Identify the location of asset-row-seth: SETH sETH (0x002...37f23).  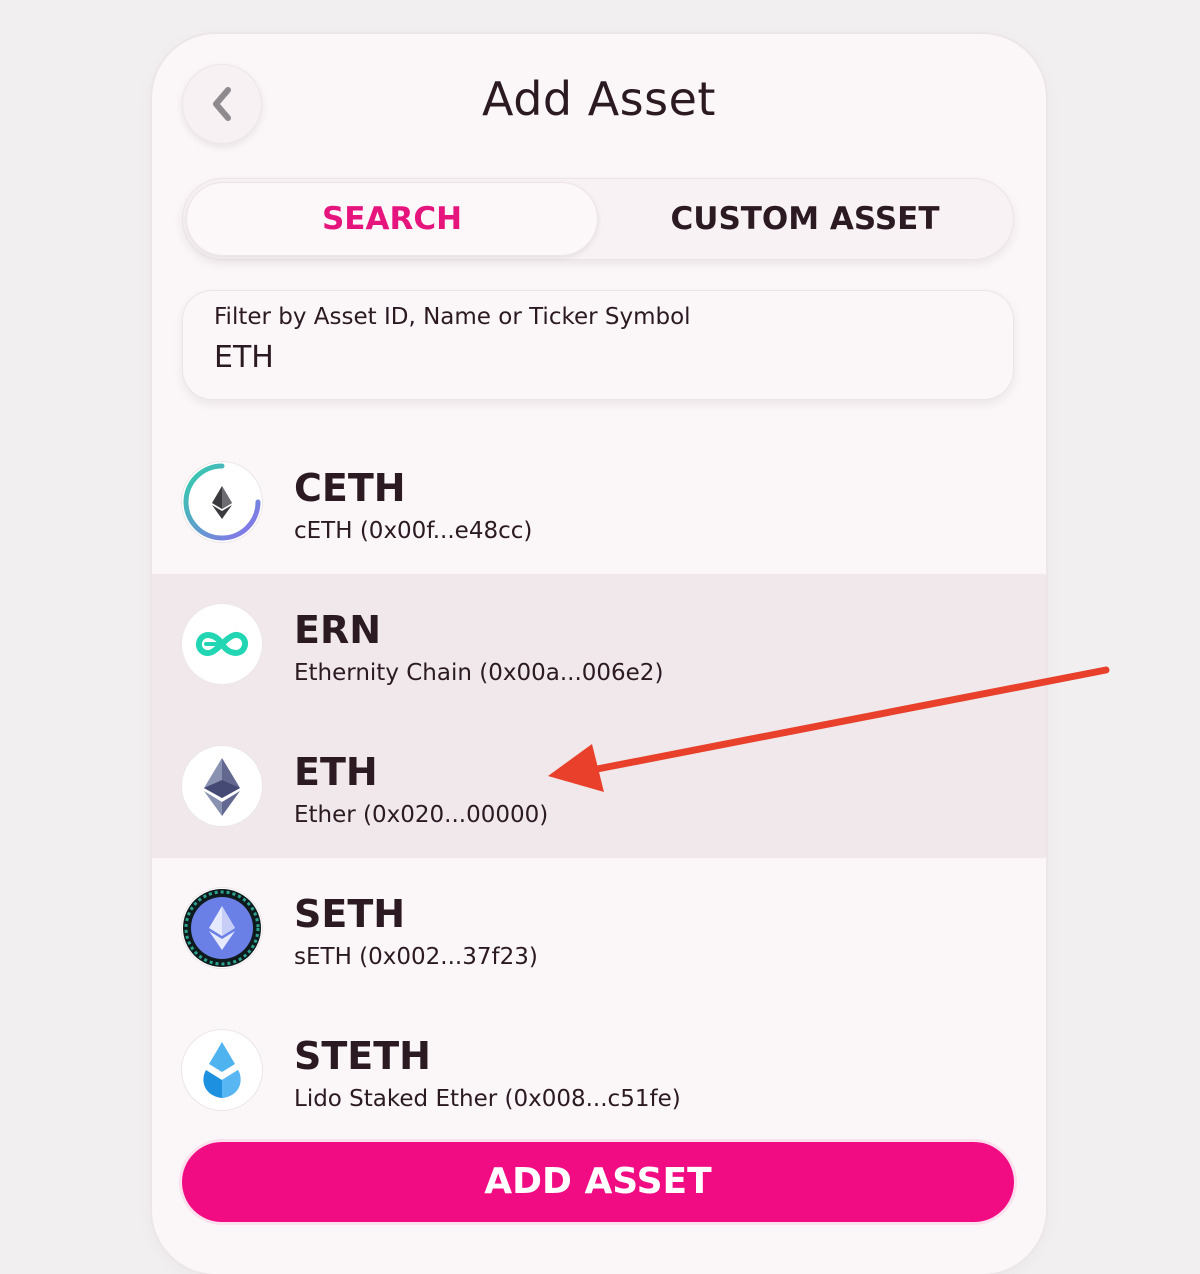
(599, 929).